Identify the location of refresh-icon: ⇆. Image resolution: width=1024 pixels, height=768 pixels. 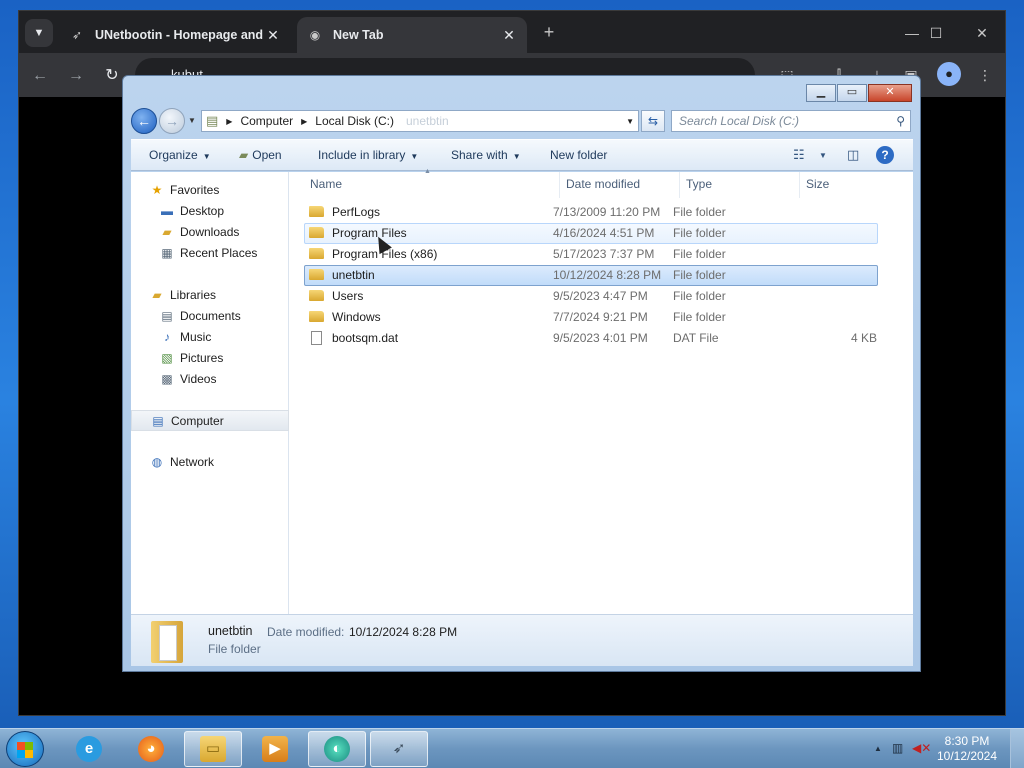
(653, 121).